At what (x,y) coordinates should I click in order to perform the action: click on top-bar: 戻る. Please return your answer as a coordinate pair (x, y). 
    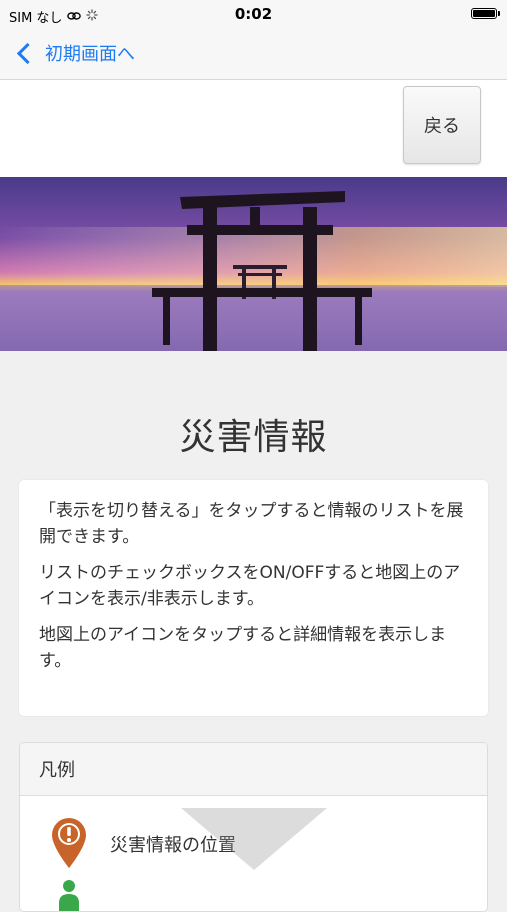
    Looking at the image, I should click on (253, 128).